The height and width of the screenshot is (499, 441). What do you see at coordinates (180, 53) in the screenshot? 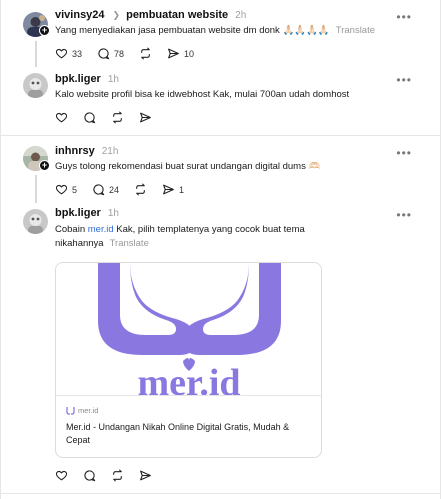
I see `share-button: 10` at bounding box center [180, 53].